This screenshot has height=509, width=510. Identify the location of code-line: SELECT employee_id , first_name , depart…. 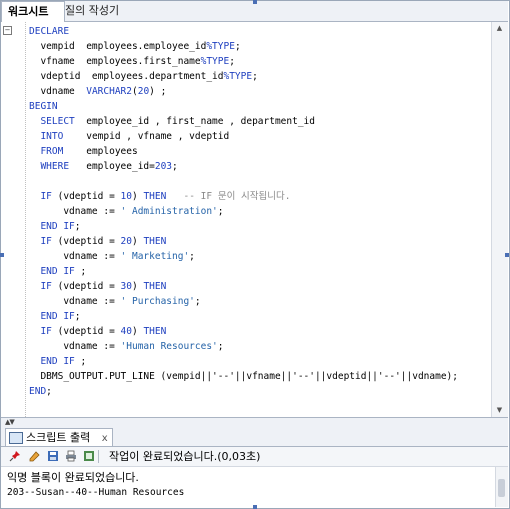
(172, 121).